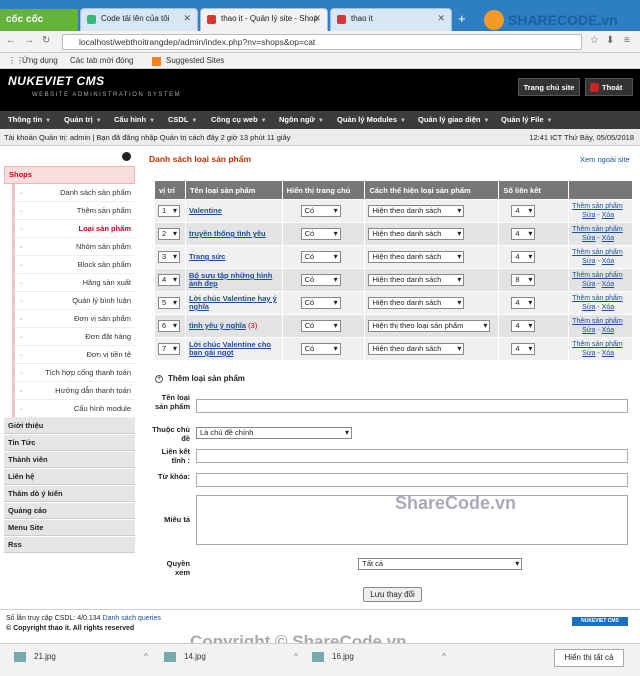 Image resolution: width=640 pixels, height=676 pixels. Describe the element at coordinates (83, 120) in the screenshot. I see `menu-item: Quản trị ▼` at that location.